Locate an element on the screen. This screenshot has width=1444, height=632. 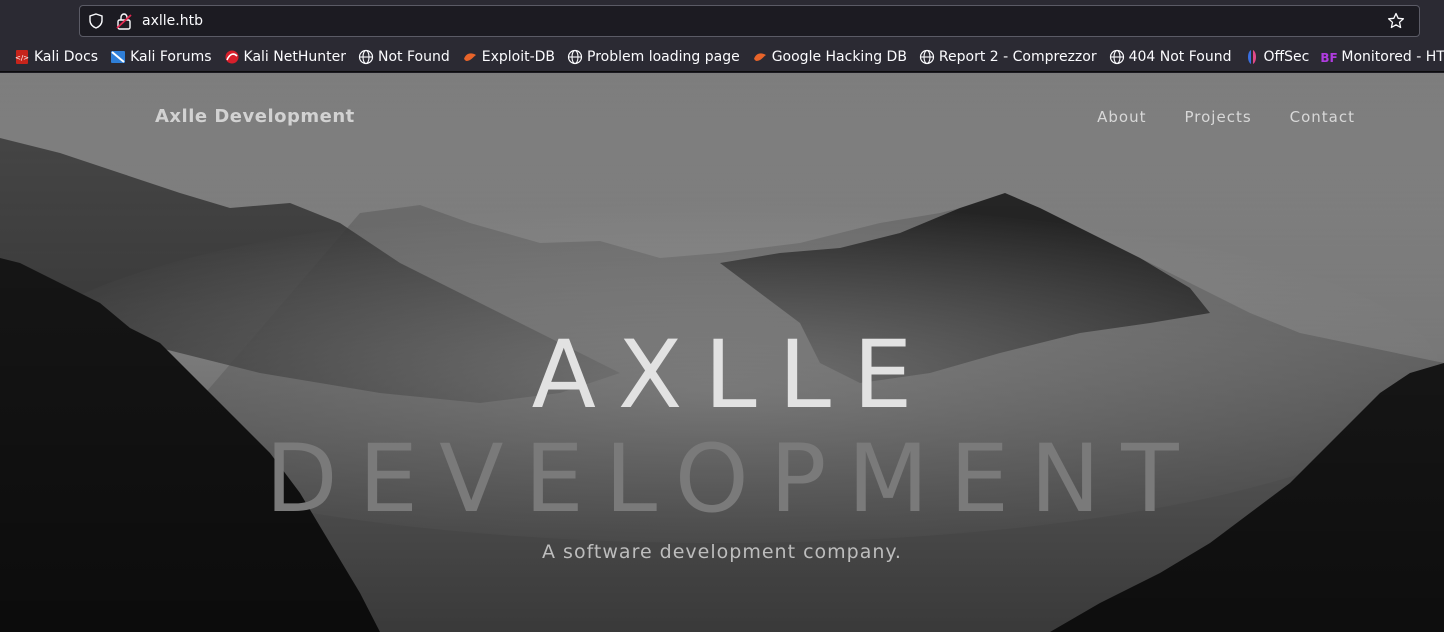
kali-docs-icon: </> is located at coordinates (22, 56).